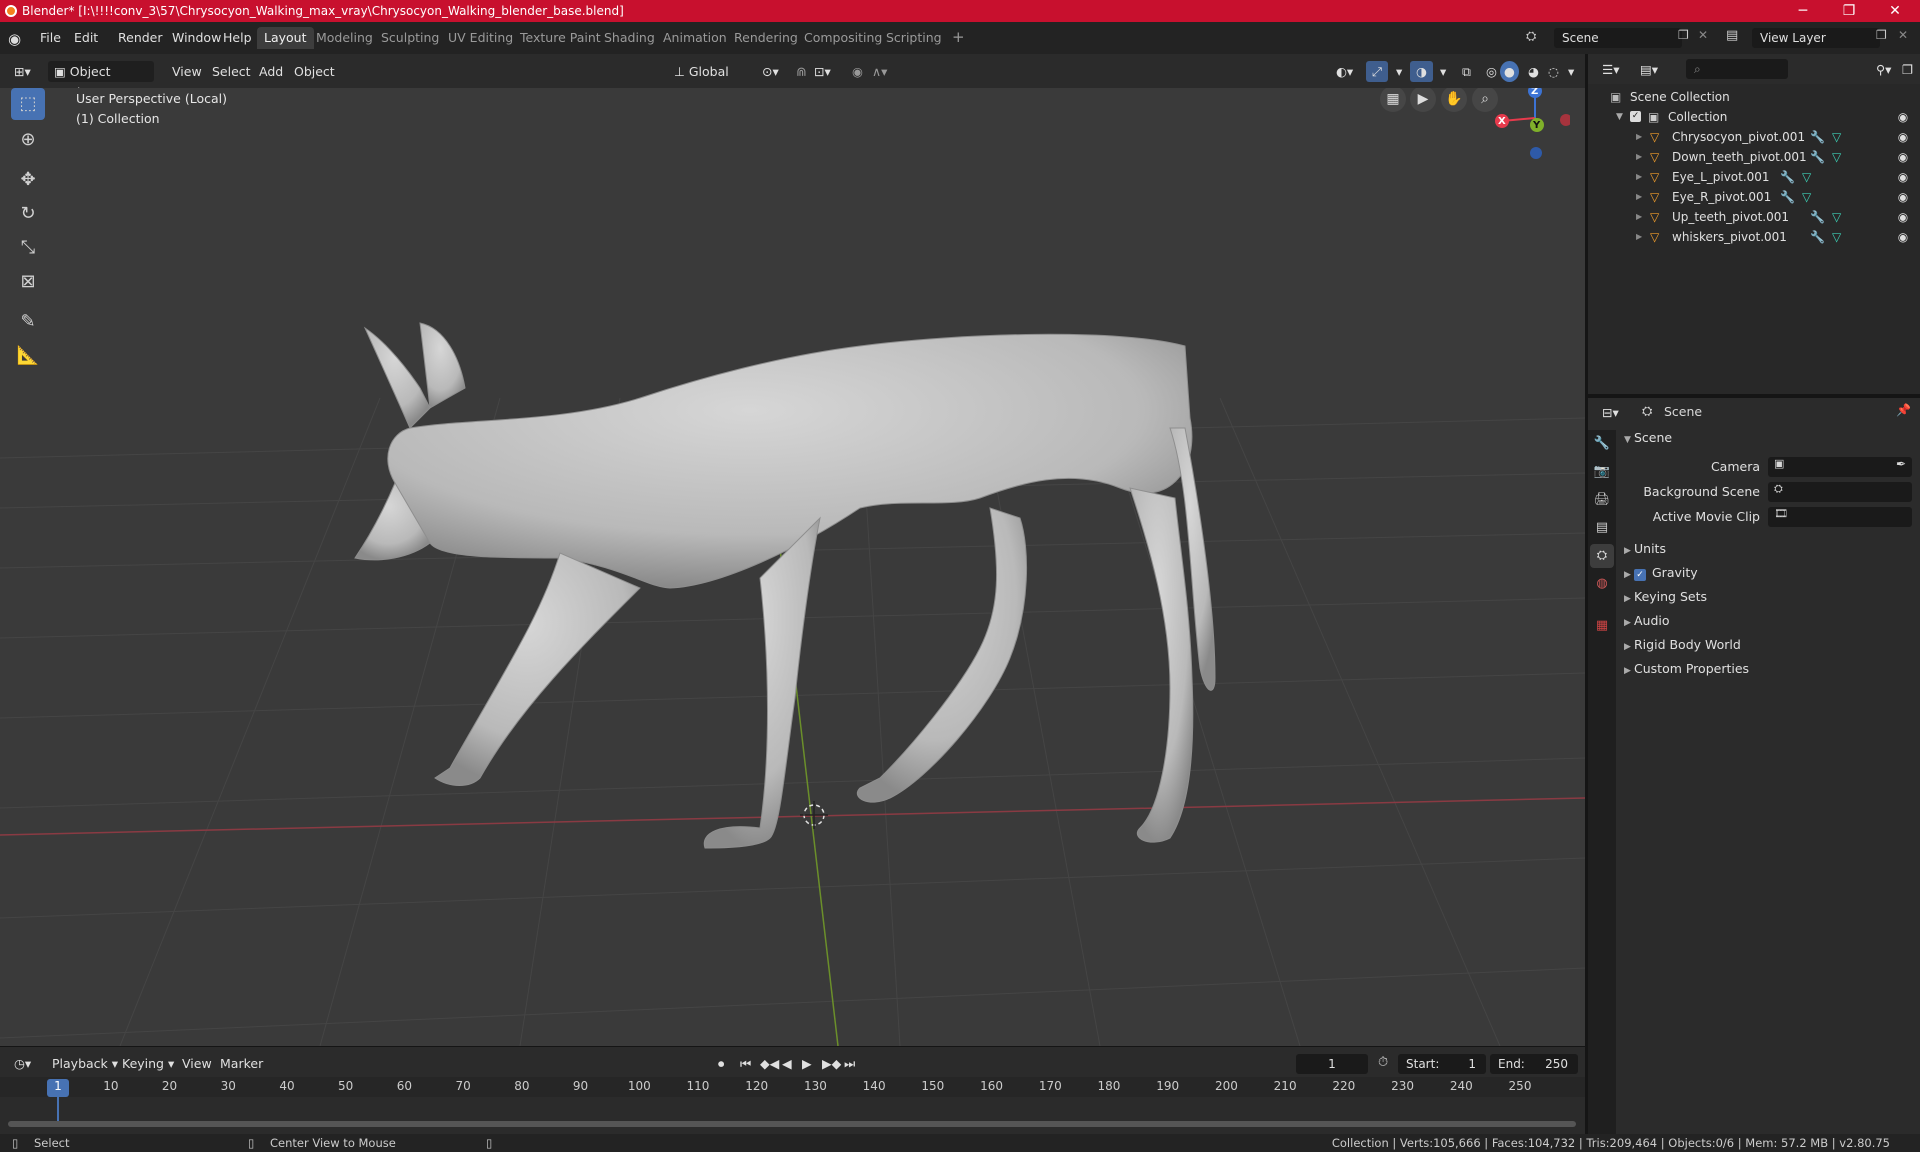 The width and height of the screenshot is (1920, 1152). Describe the element at coordinates (1840, 517) in the screenshot. I see `active-movie-clip-field: 🎞` at that location.